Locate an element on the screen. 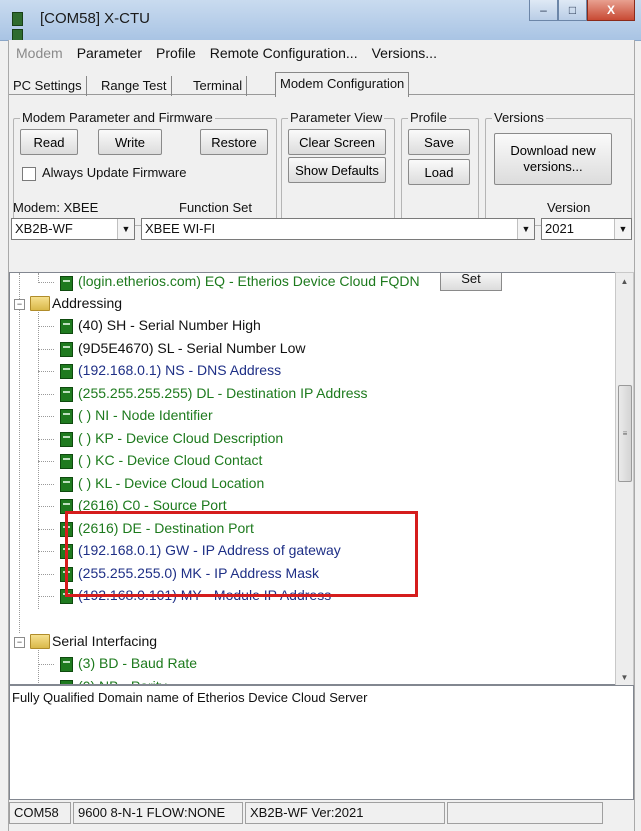 The image size is (641, 831). load-button: Load is located at coordinates (439, 172).